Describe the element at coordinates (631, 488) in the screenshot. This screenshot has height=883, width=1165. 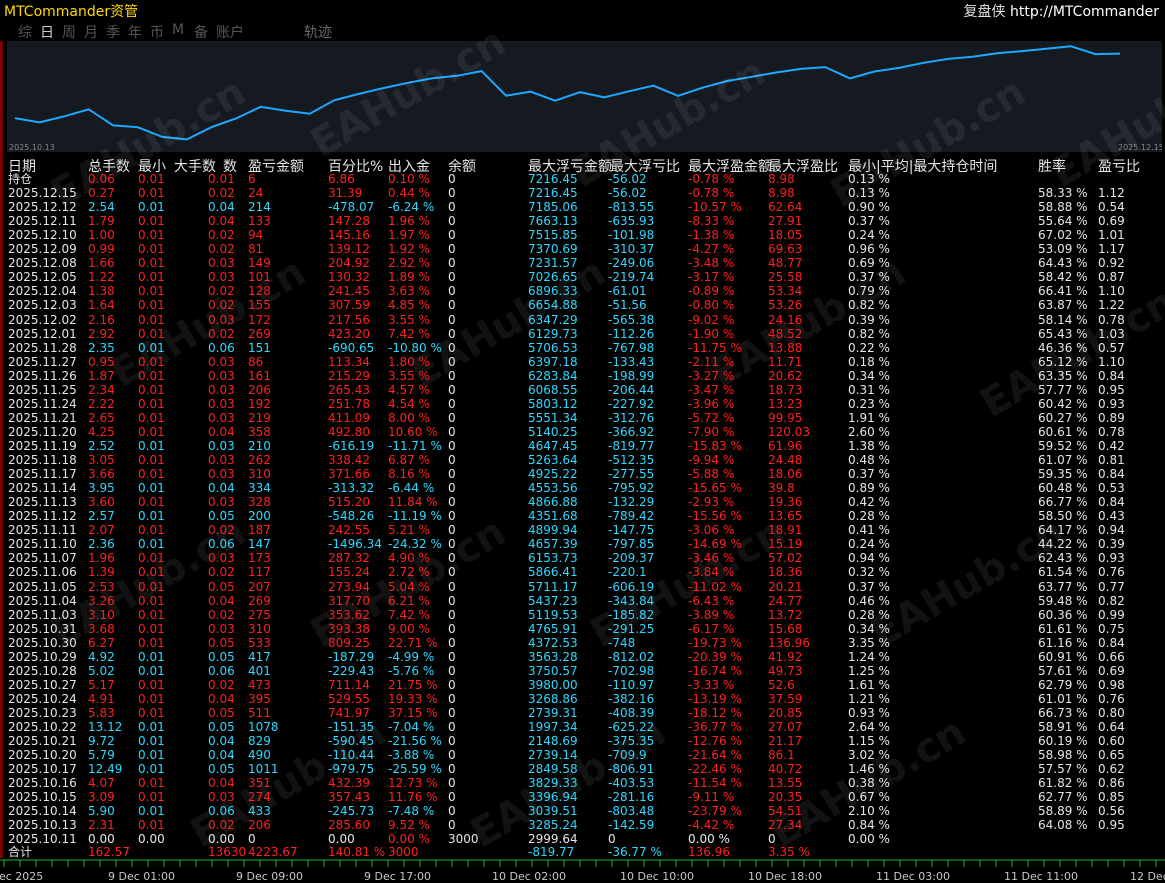
I see `cell-9: -795.92` at that location.